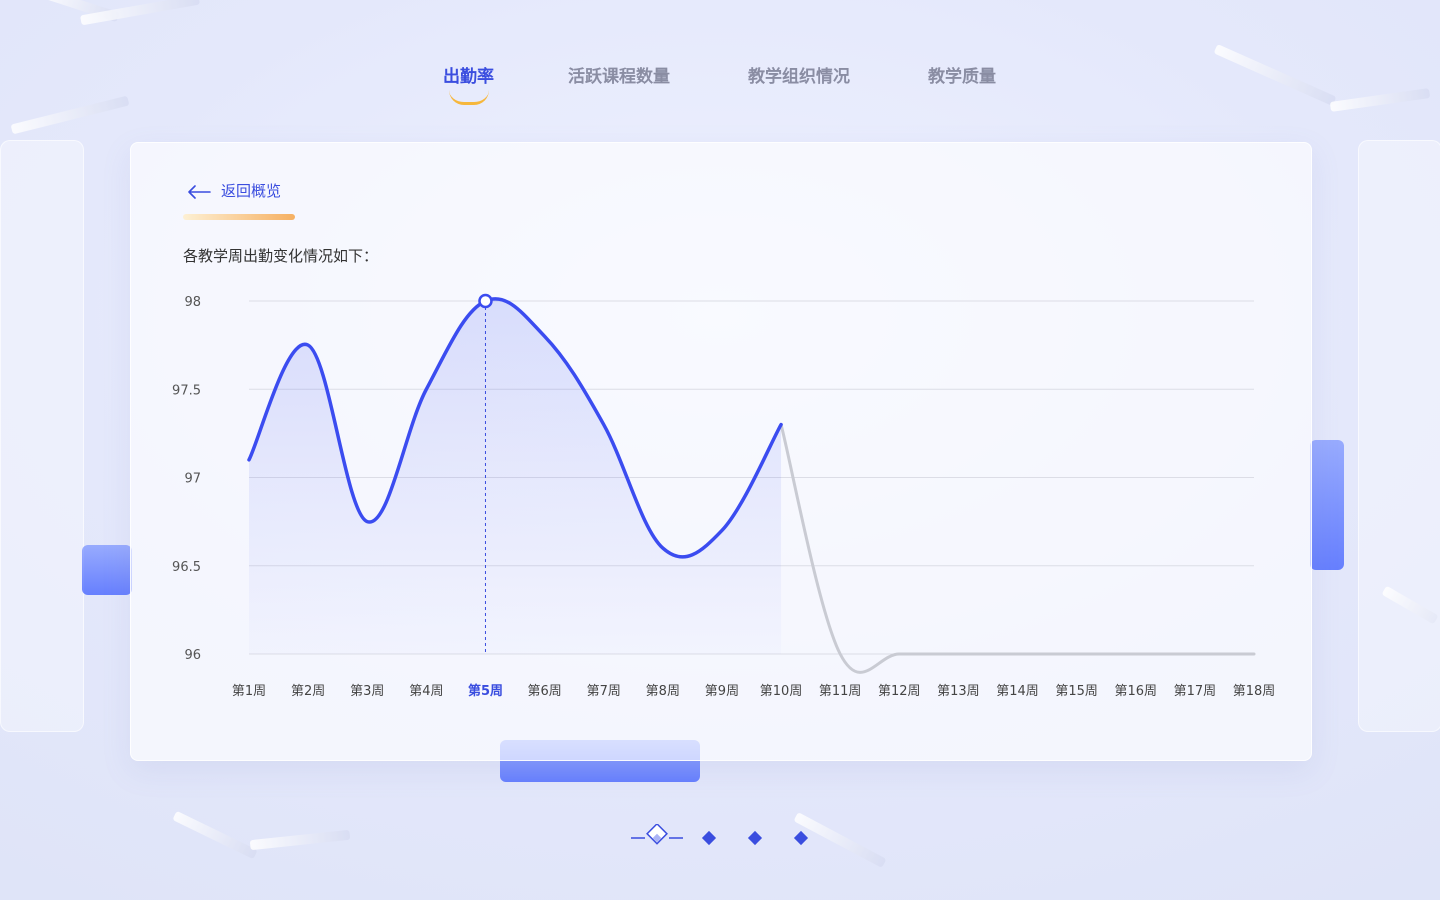  I want to click on y-tick-label: 96, so click(192, 655).